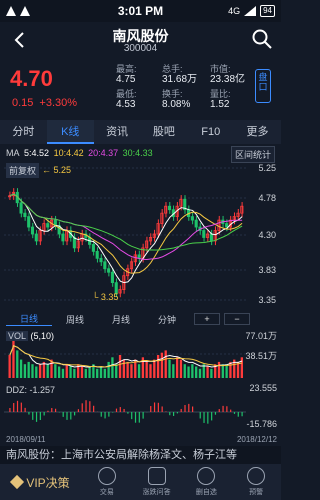  What do you see at coordinates (267, 300) in the screenshot?
I see `price-axis-label: 3.35` at bounding box center [267, 300].